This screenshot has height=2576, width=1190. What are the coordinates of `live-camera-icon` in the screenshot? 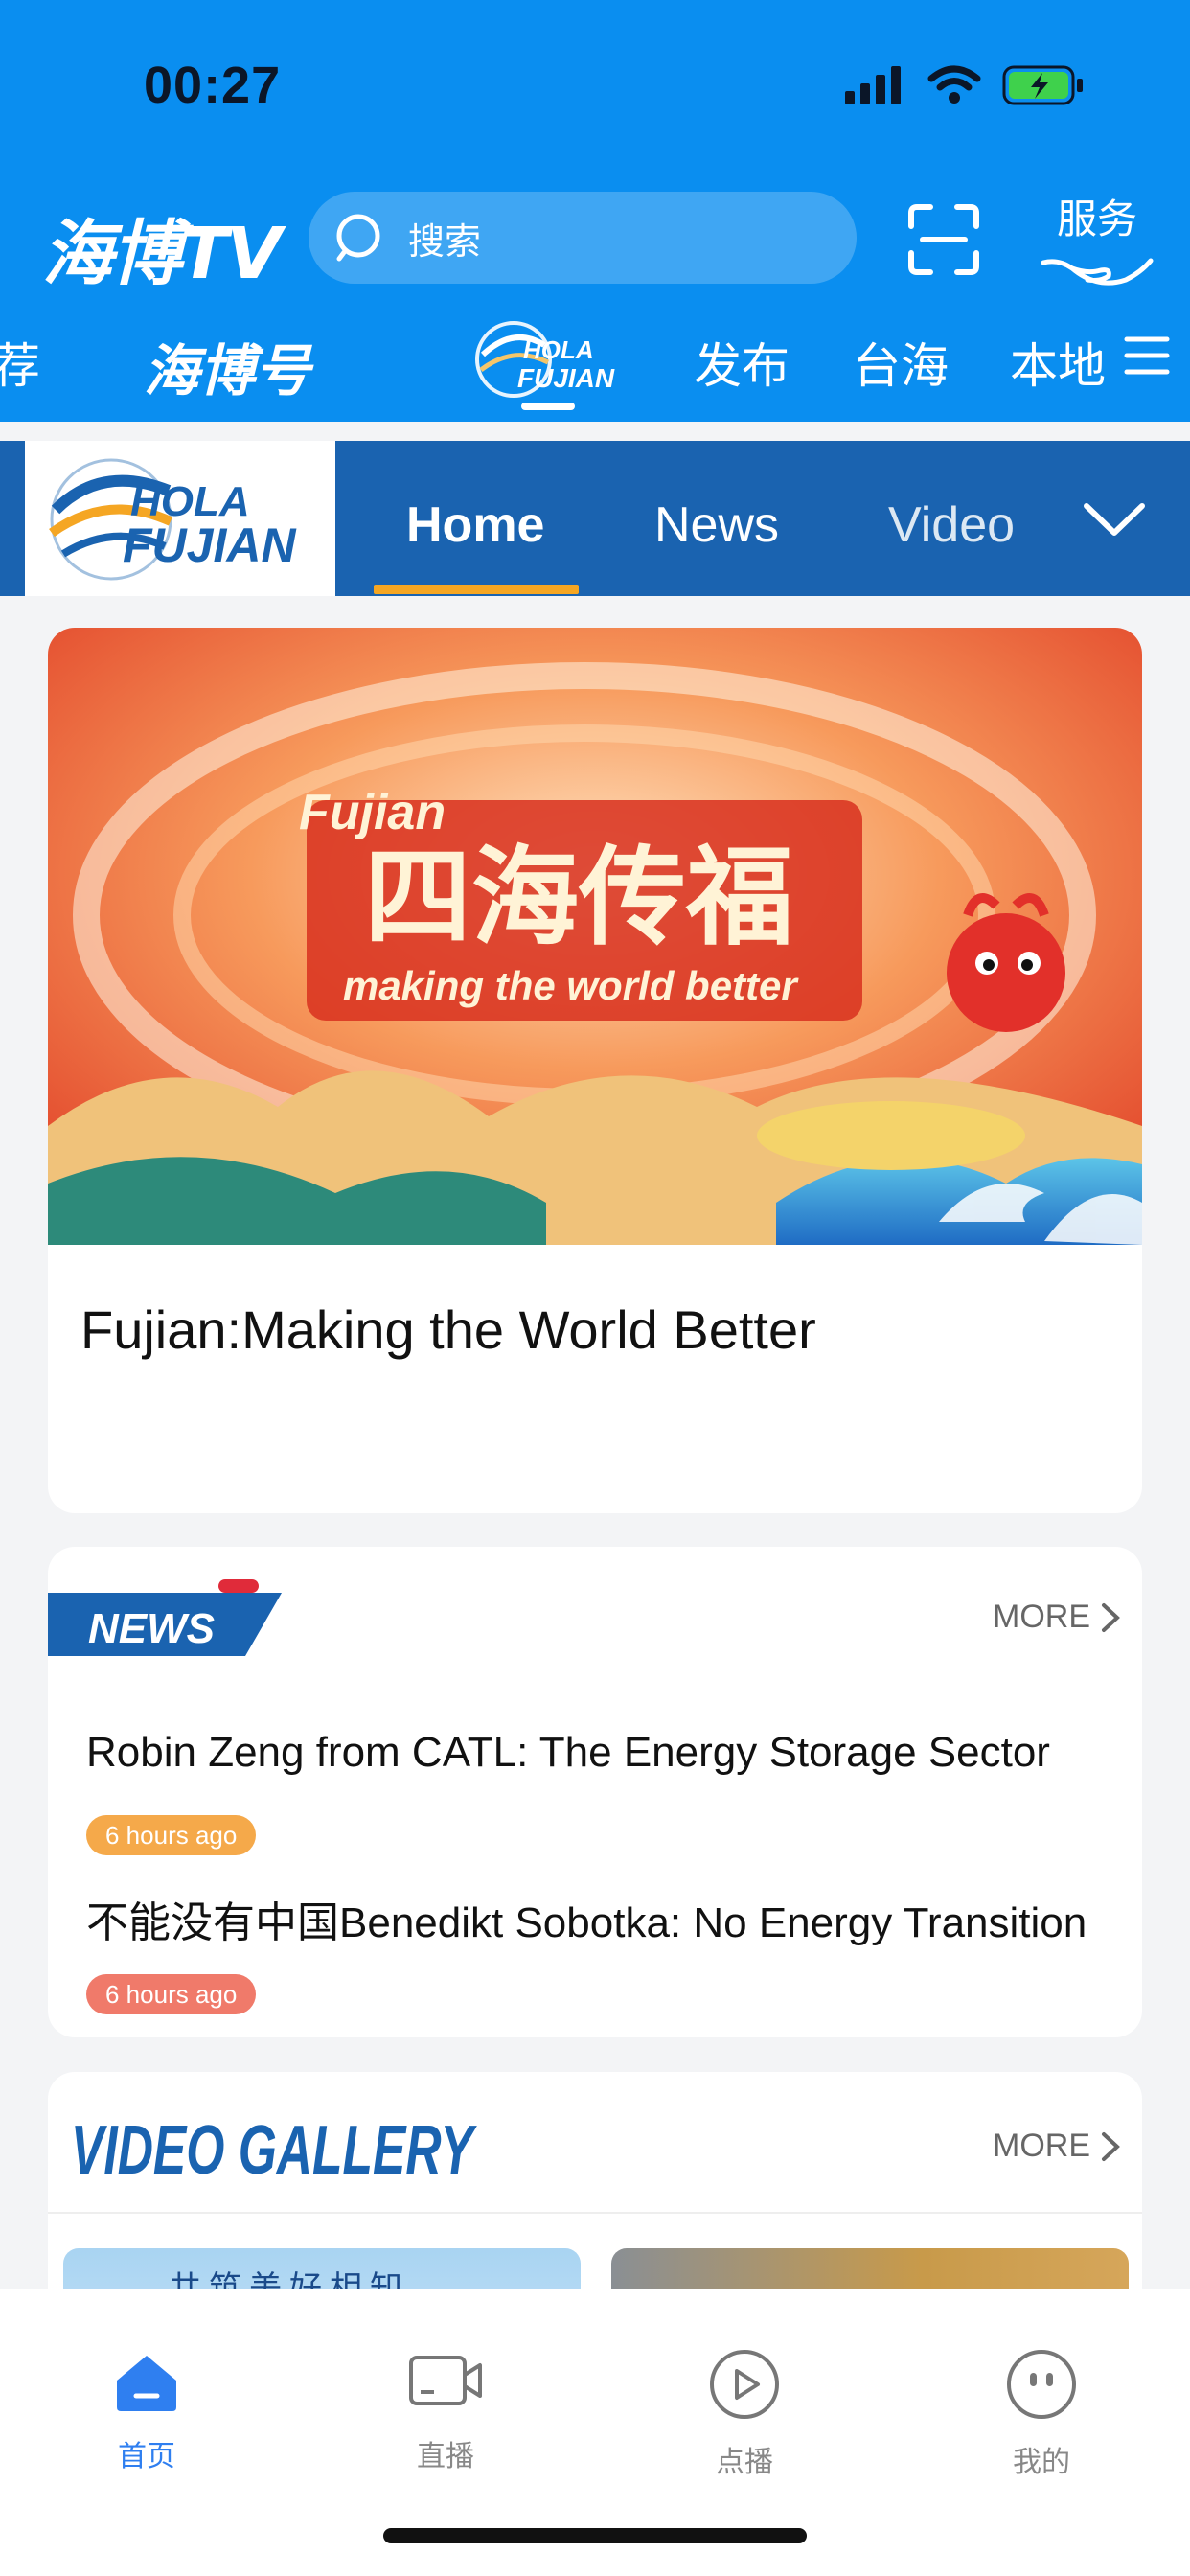 It's located at (445, 2380).